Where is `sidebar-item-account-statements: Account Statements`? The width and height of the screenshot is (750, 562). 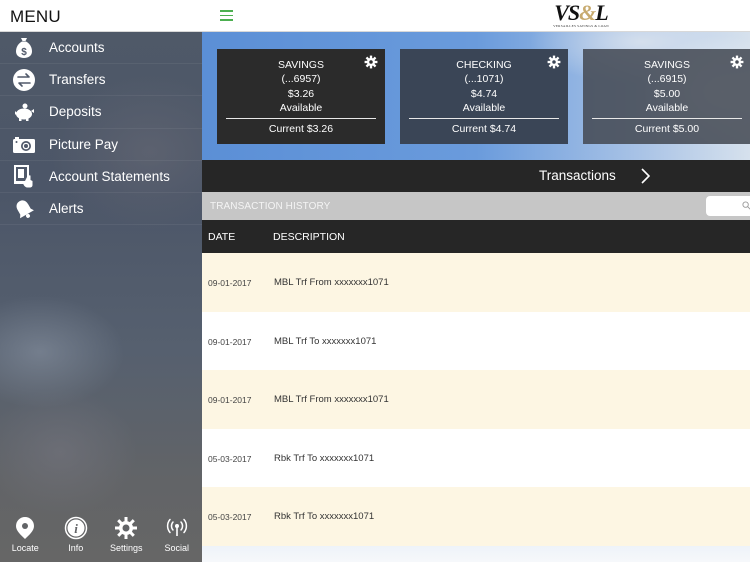 sidebar-item-account-statements: Account Statements is located at coordinates (101, 177).